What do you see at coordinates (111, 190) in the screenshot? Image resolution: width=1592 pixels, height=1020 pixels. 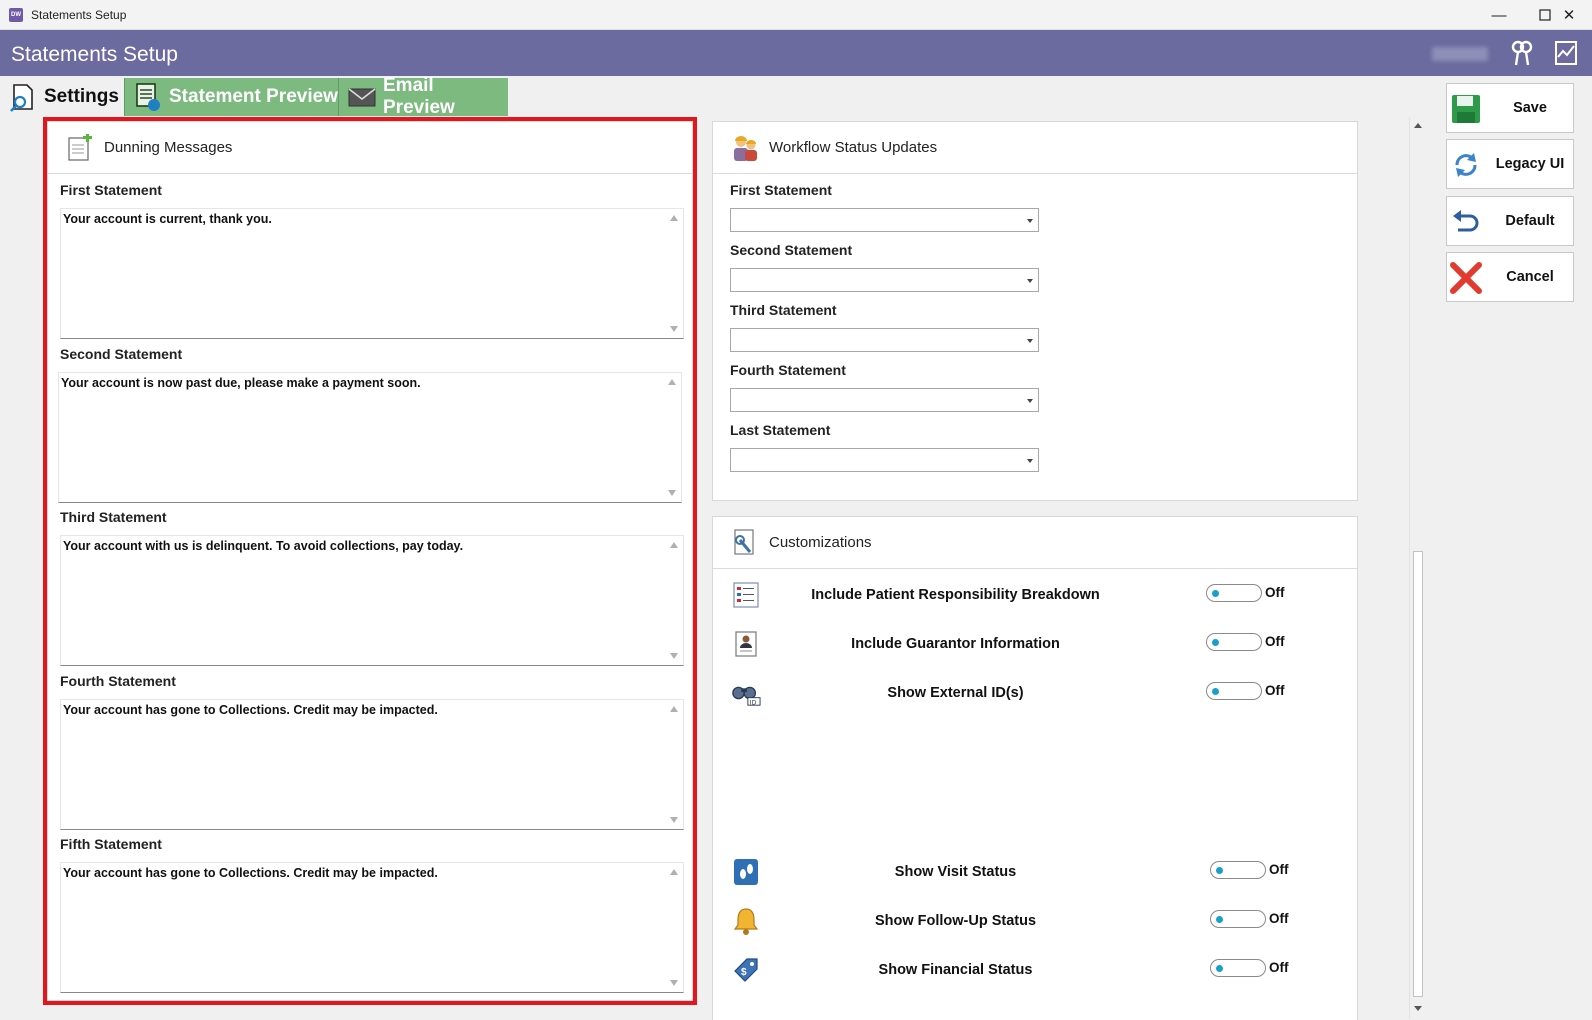 I see `first-statement-label: First Statement` at bounding box center [111, 190].